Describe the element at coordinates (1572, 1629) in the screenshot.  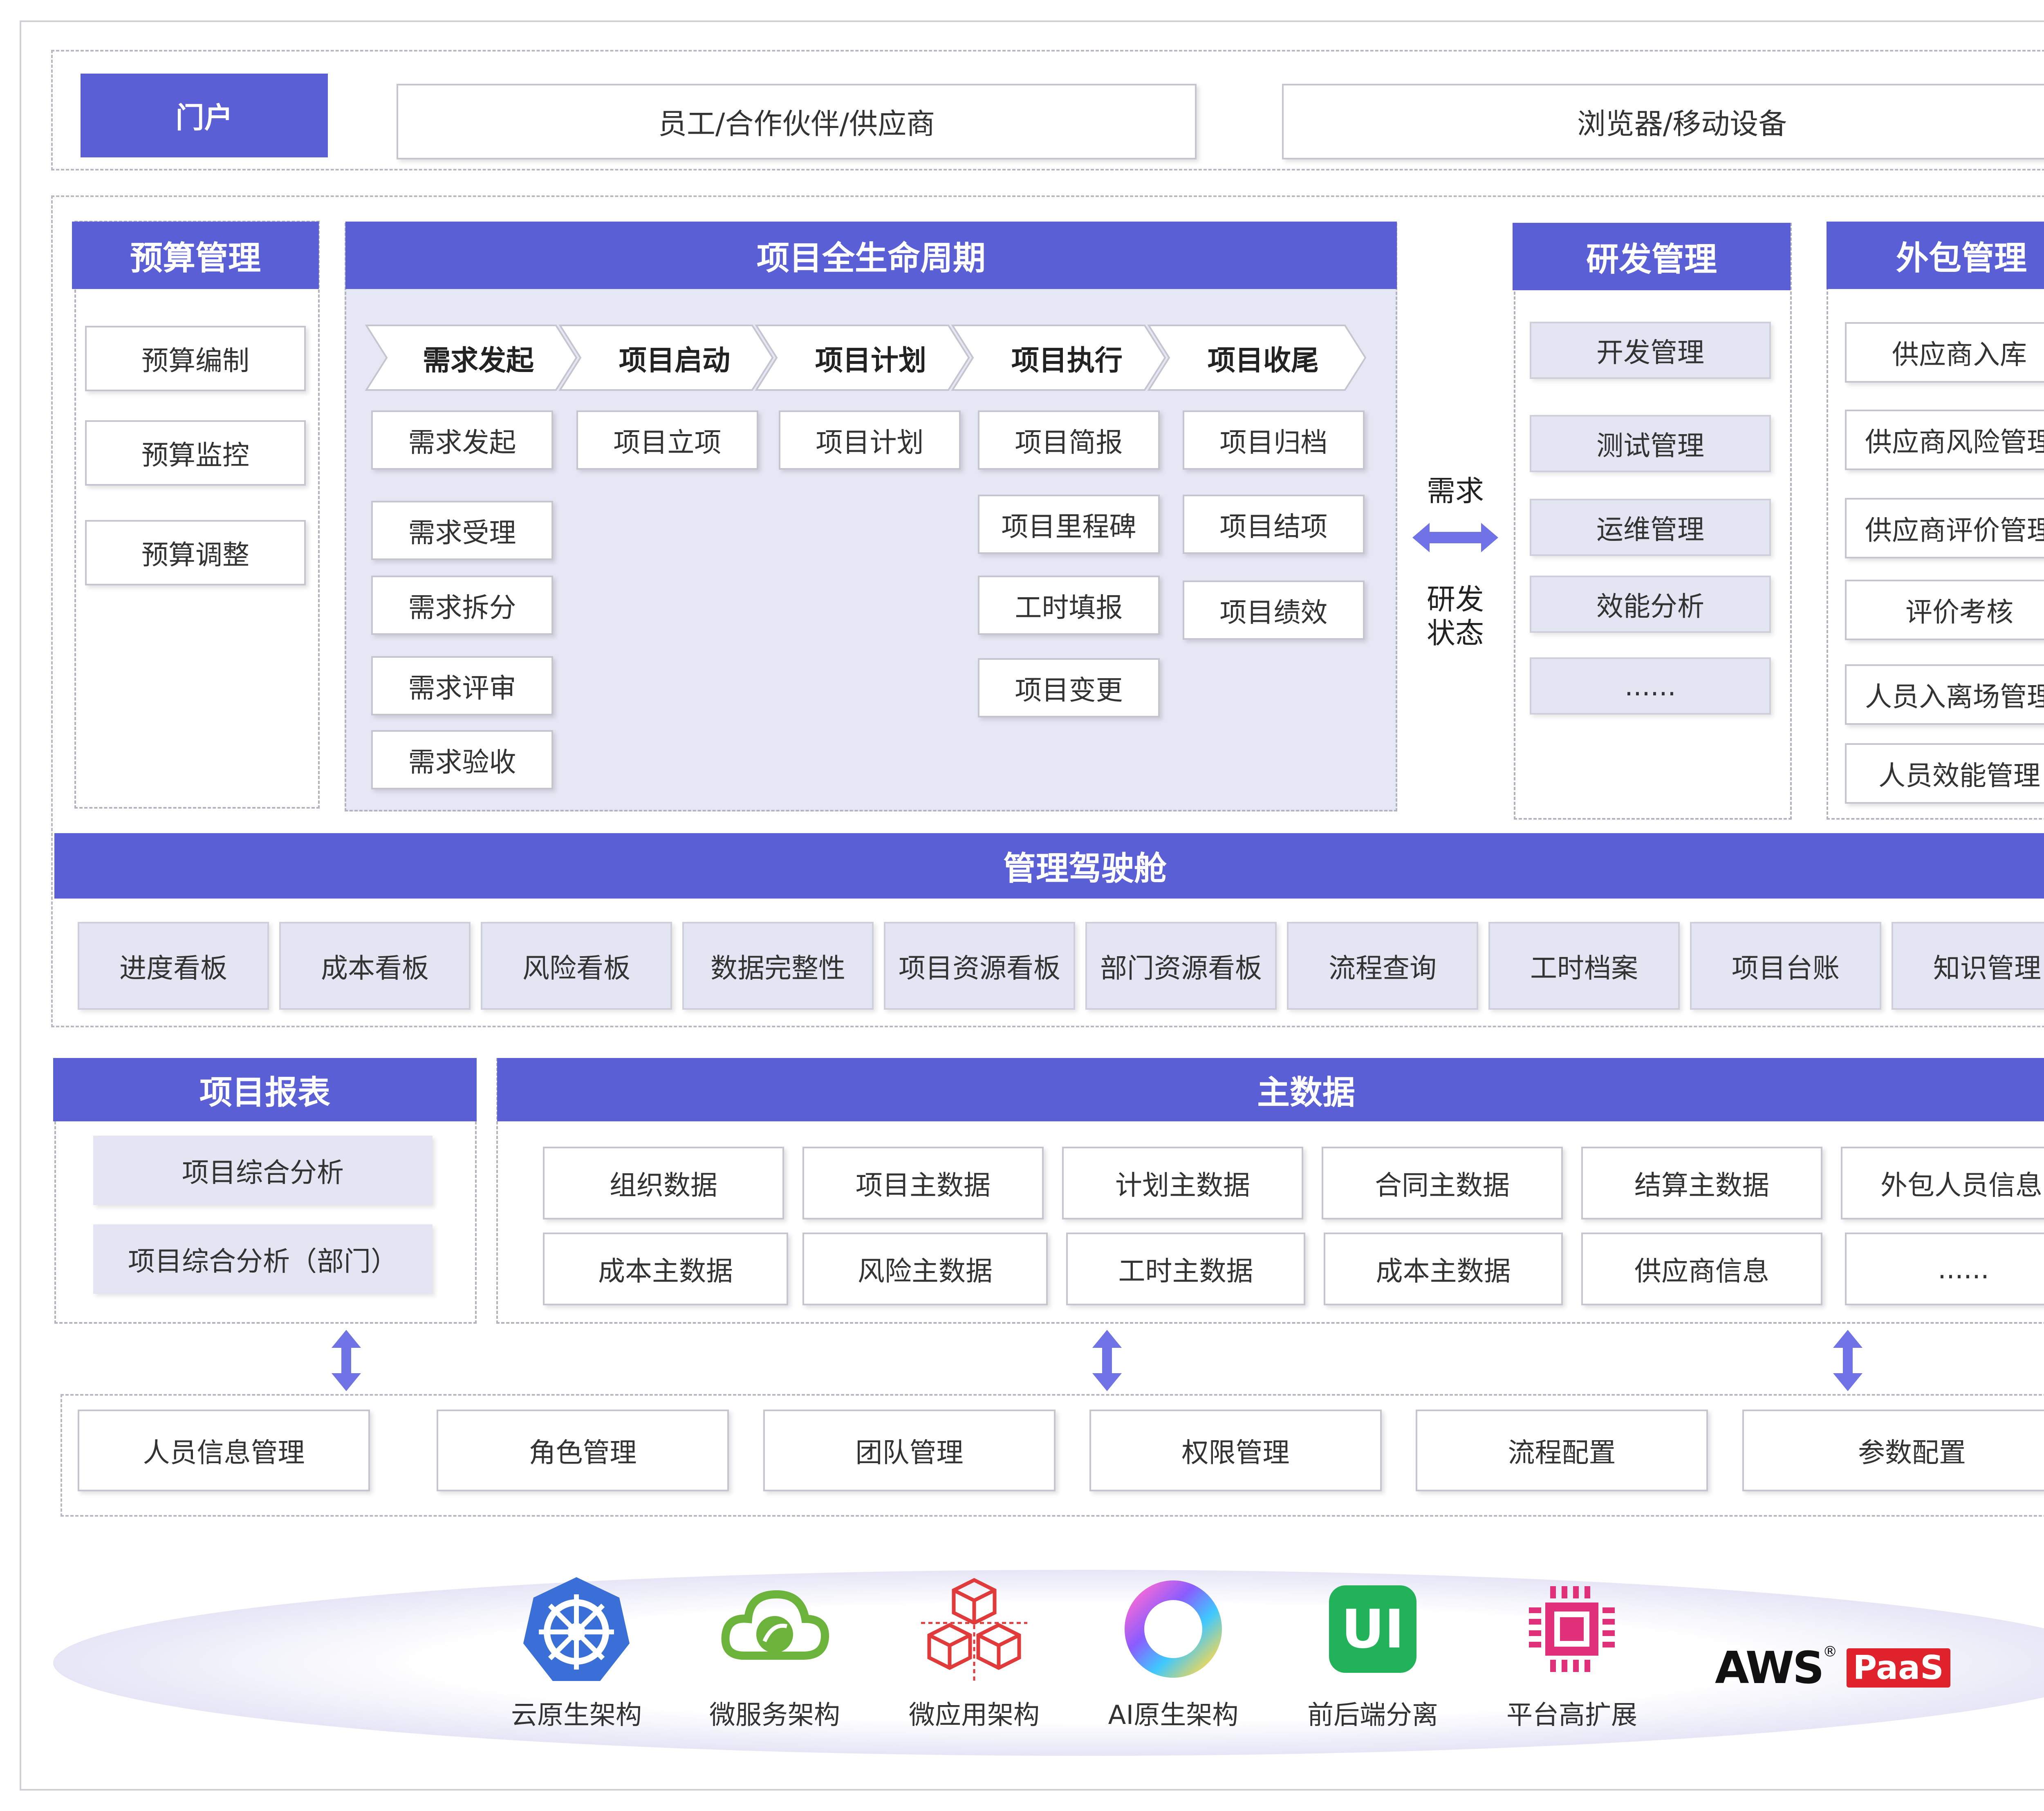
I see `chip-icon` at that location.